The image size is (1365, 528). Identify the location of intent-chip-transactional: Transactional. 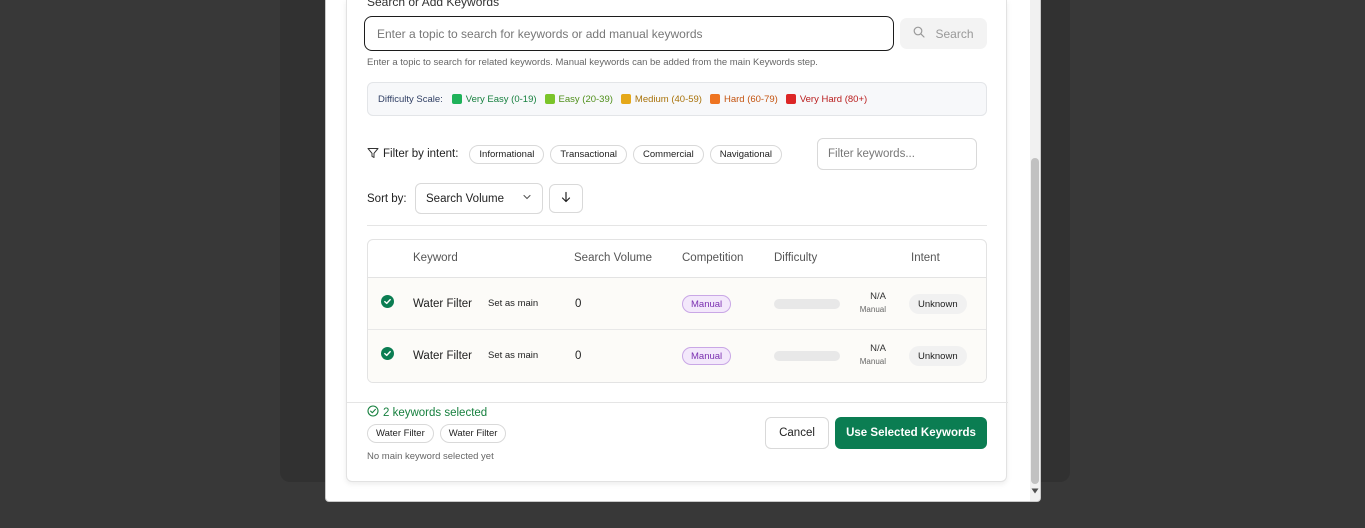
(589, 154).